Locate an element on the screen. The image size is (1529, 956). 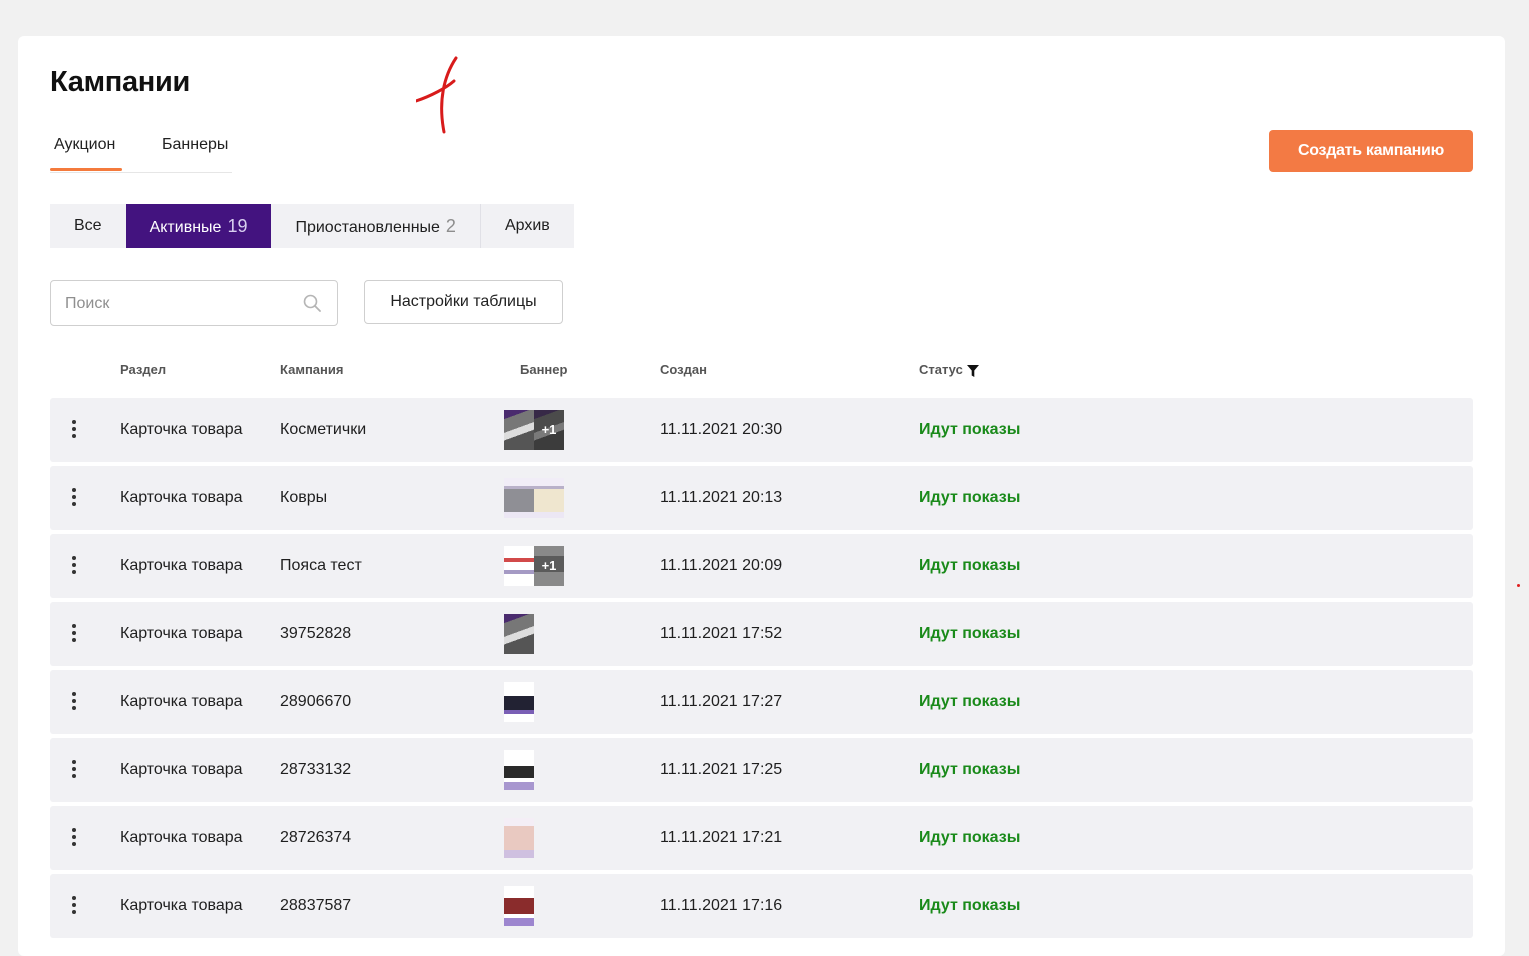
cell-created: 11.11.2021 17:16 is located at coordinates (721, 905).